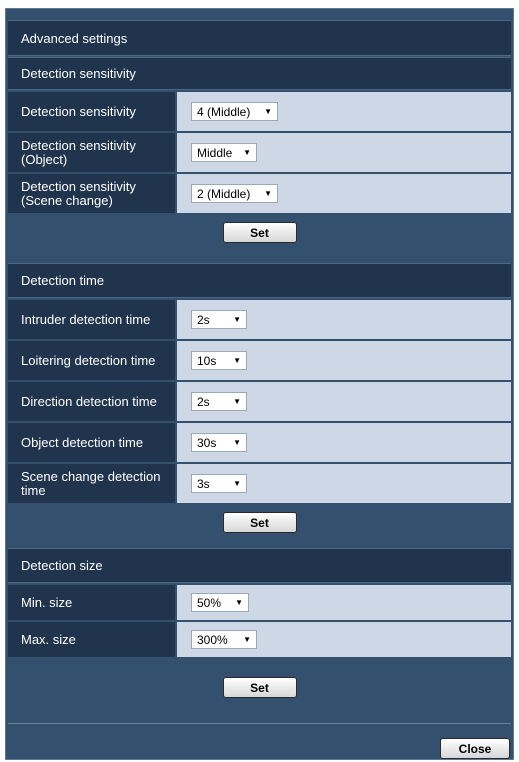 The width and height of the screenshot is (519, 762). I want to click on setting-row-loitering-time: Loitering detection time 10s ▼, so click(259, 360).